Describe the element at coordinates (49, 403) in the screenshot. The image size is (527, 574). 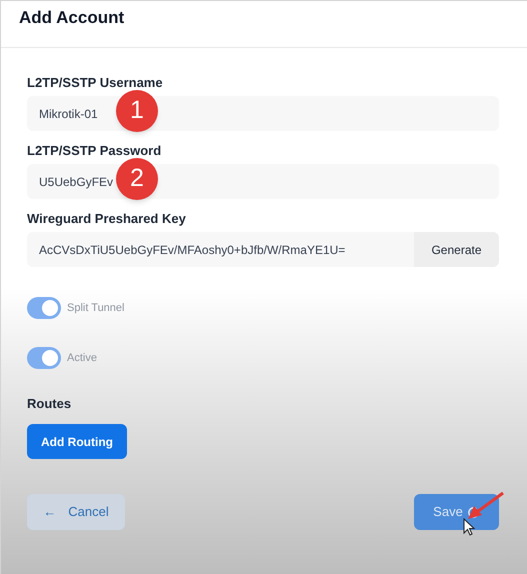
I see `section-heading: Routes` at that location.